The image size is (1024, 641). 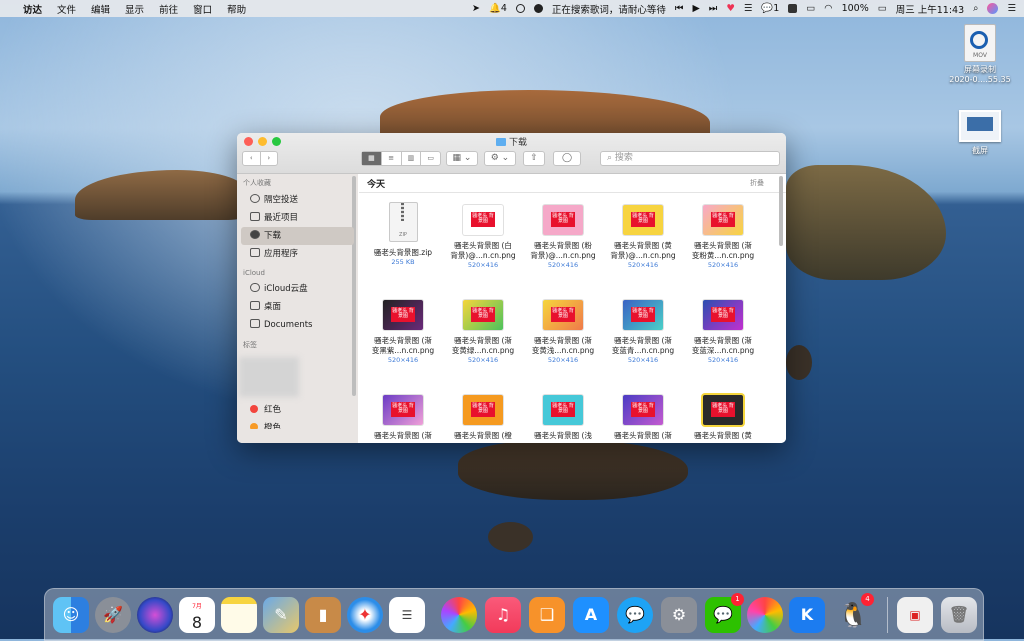 I want to click on clock: 周三 上午11:43, so click(x=930, y=9).